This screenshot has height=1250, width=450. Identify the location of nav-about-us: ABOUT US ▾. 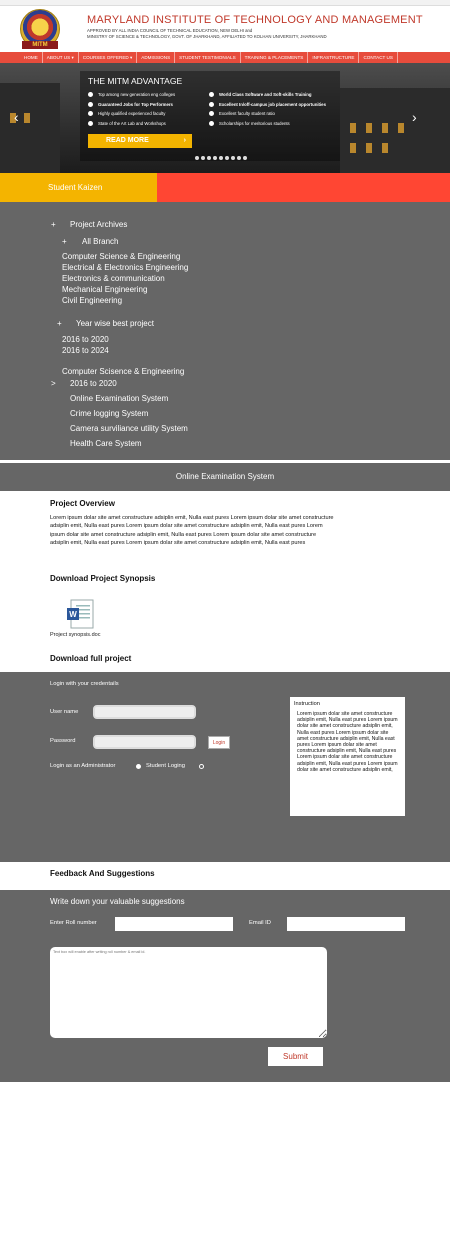
(61, 57).